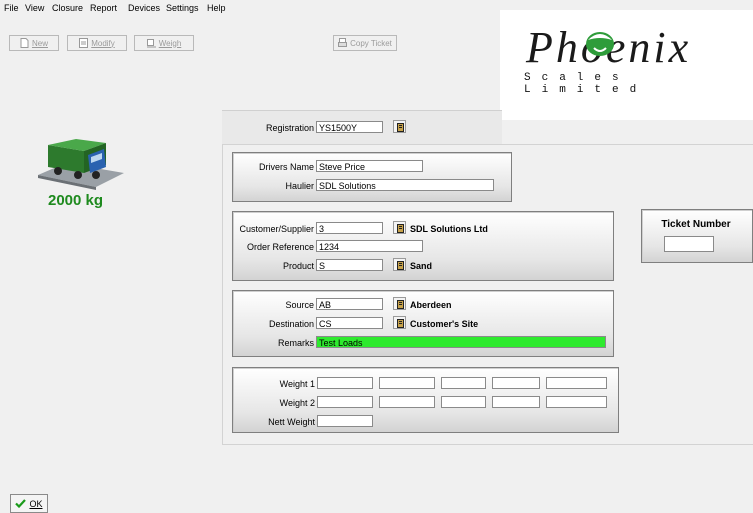  What do you see at coordinates (81, 164) in the screenshot?
I see `truck-icon` at bounding box center [81, 164].